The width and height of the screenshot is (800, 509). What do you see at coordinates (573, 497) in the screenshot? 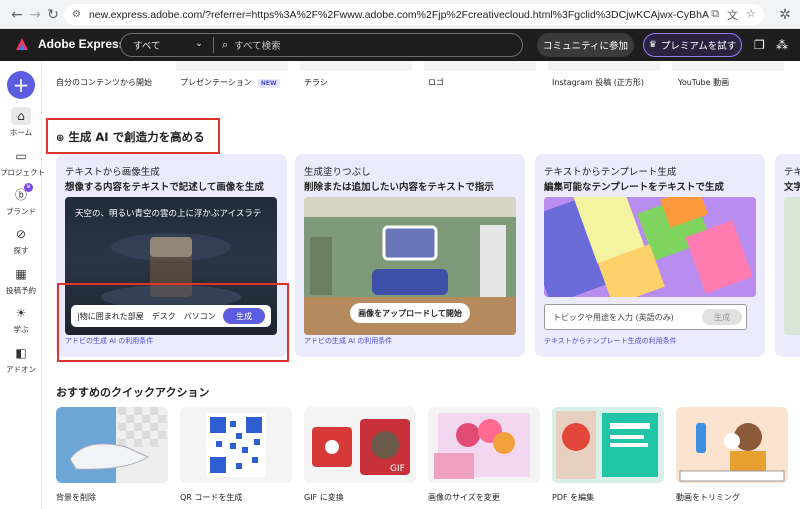
I see `quick-action-label: PDF を編集` at bounding box center [573, 497].